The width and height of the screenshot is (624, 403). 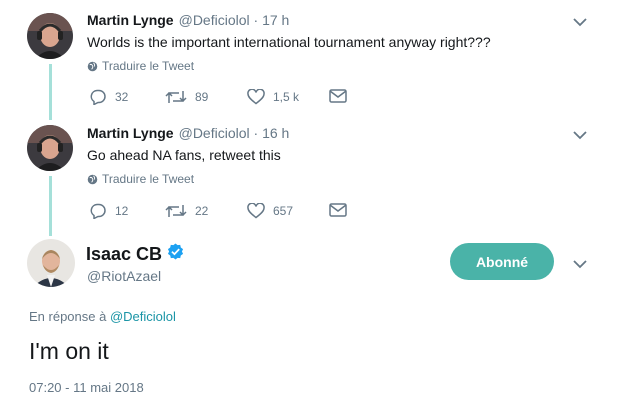 I want to click on tweet-text: Go ahead NA fans, retweet this, so click(x=184, y=155).